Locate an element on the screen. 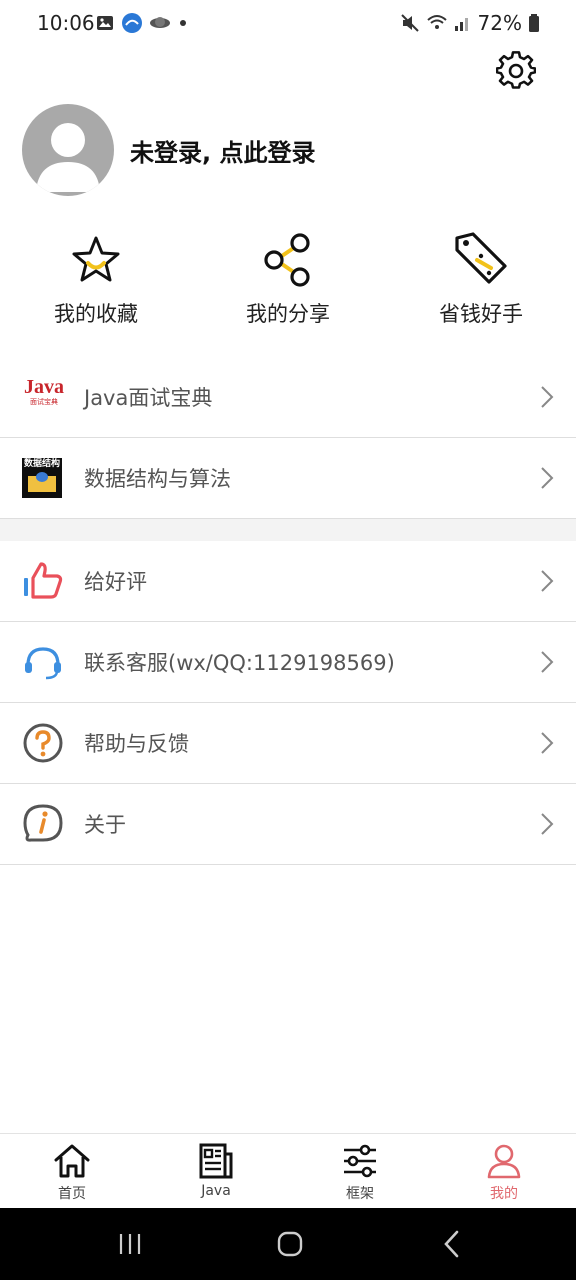 This screenshot has height=1280, width=576. battery-percent: 72% is located at coordinates (499, 23).